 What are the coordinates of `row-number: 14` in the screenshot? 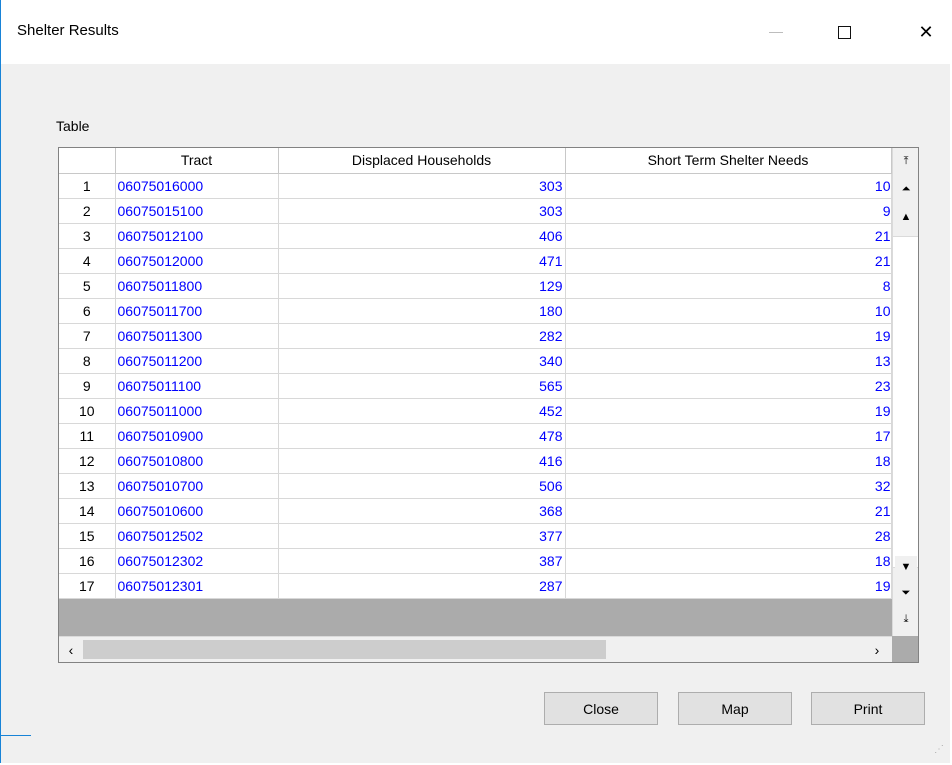 It's located at (87, 511).